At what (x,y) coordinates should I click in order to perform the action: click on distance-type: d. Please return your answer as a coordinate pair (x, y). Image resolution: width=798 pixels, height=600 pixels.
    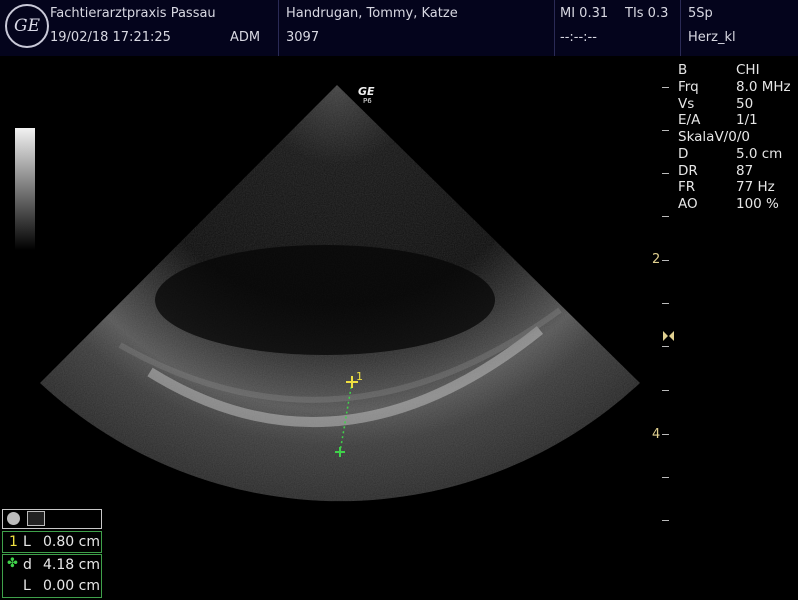
    Looking at the image, I should click on (27, 565).